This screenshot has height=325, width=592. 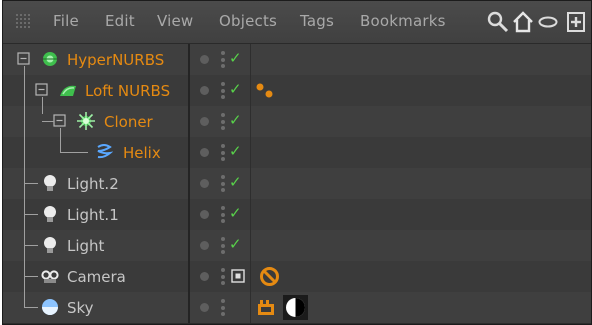 I want to click on object-name-cell: Camera, so click(x=96, y=276).